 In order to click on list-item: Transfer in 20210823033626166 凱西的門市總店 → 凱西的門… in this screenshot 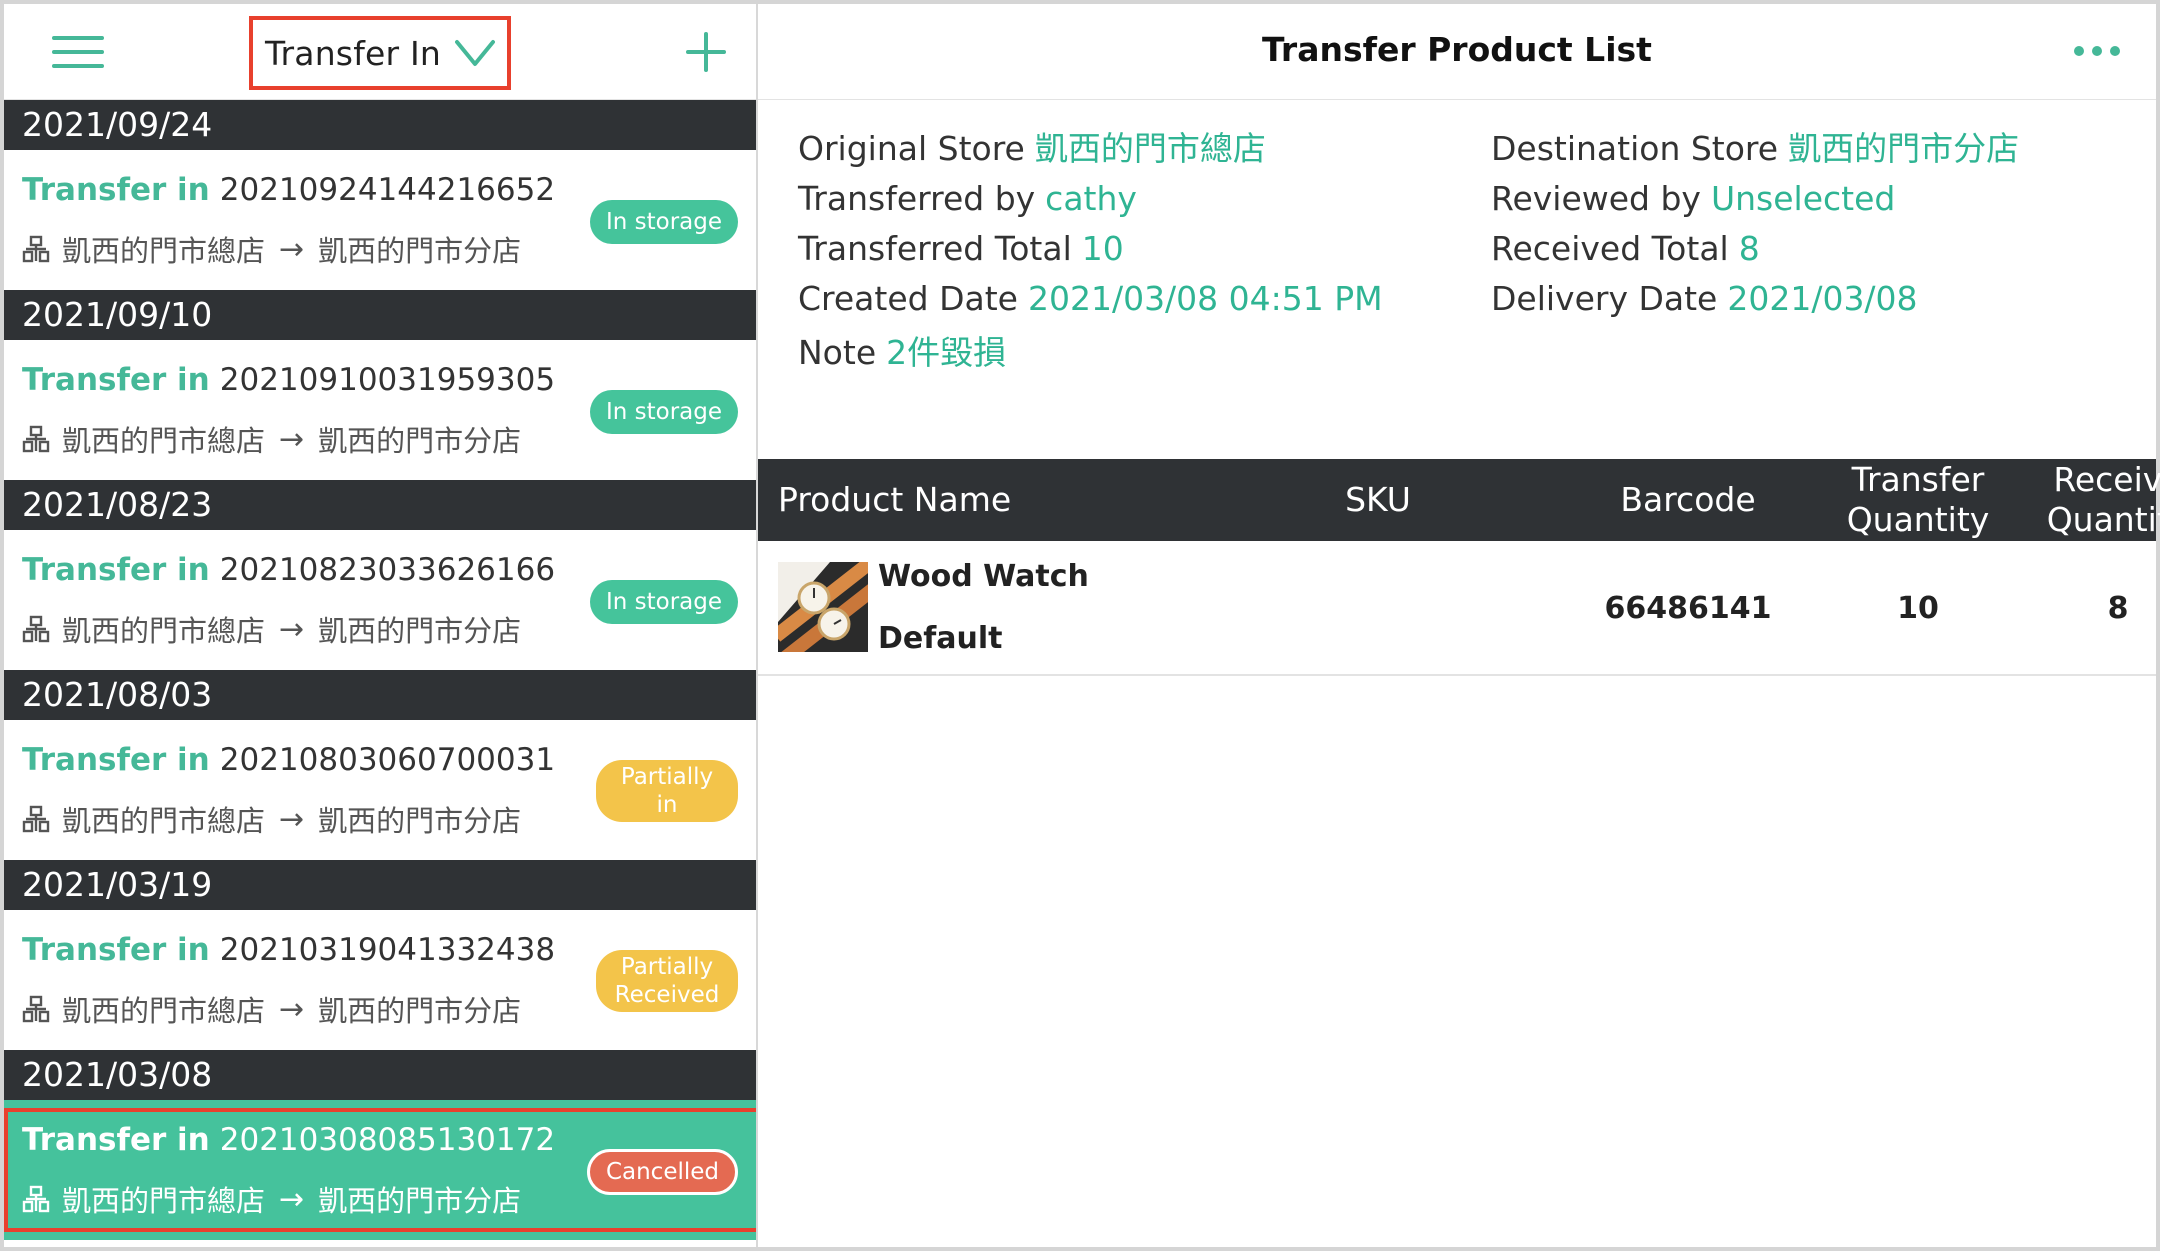, I will do `click(380, 600)`.